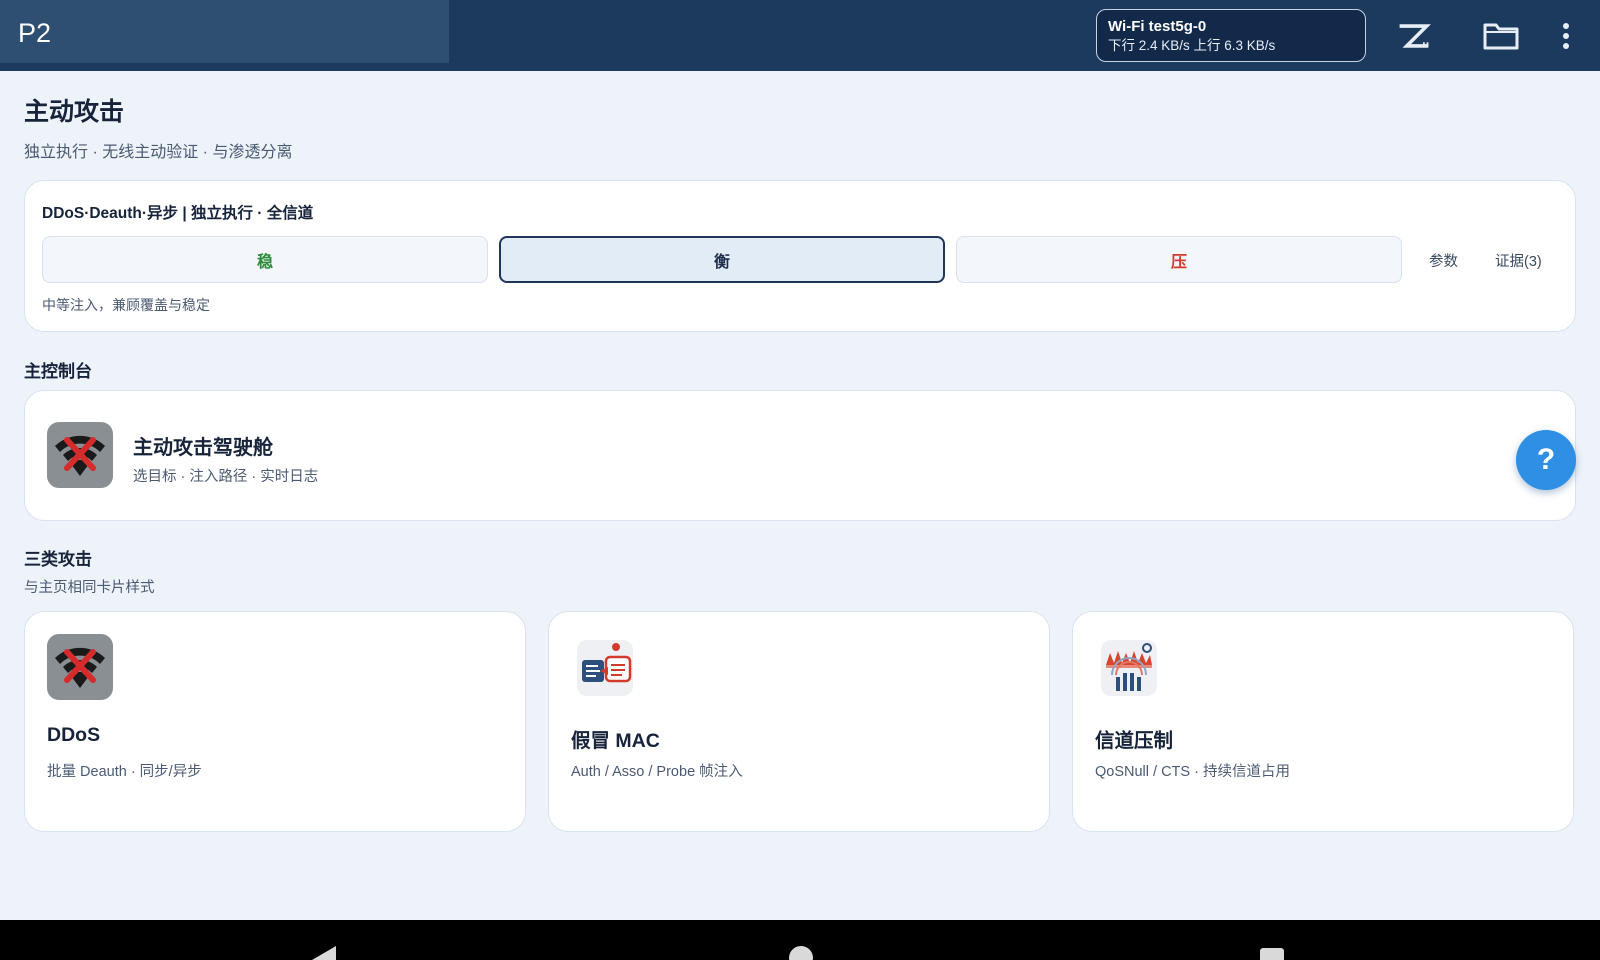 Image resolution: width=1600 pixels, height=960 pixels. Describe the element at coordinates (1157, 26) in the screenshot. I see `wifi-ssid: Wi-Fi test5g-0` at that location.